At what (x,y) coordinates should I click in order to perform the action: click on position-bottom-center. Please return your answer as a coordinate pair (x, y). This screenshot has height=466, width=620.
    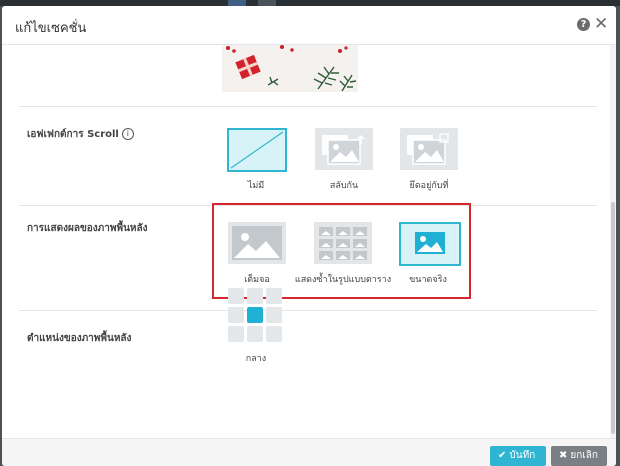
    Looking at the image, I should click on (255, 334).